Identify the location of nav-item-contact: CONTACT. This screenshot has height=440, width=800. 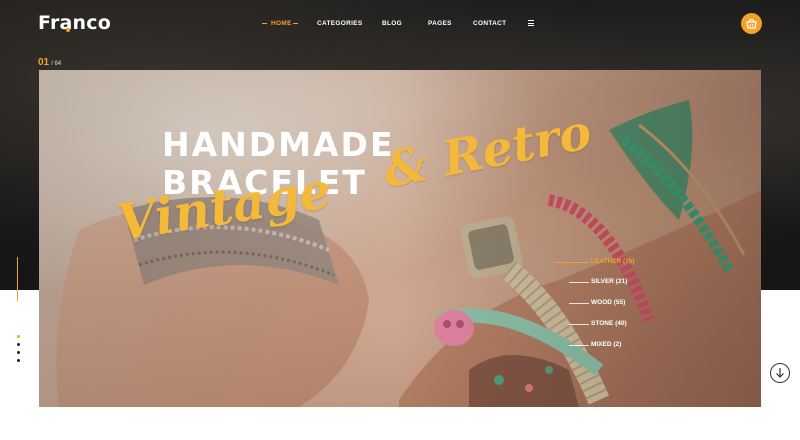
(489, 23).